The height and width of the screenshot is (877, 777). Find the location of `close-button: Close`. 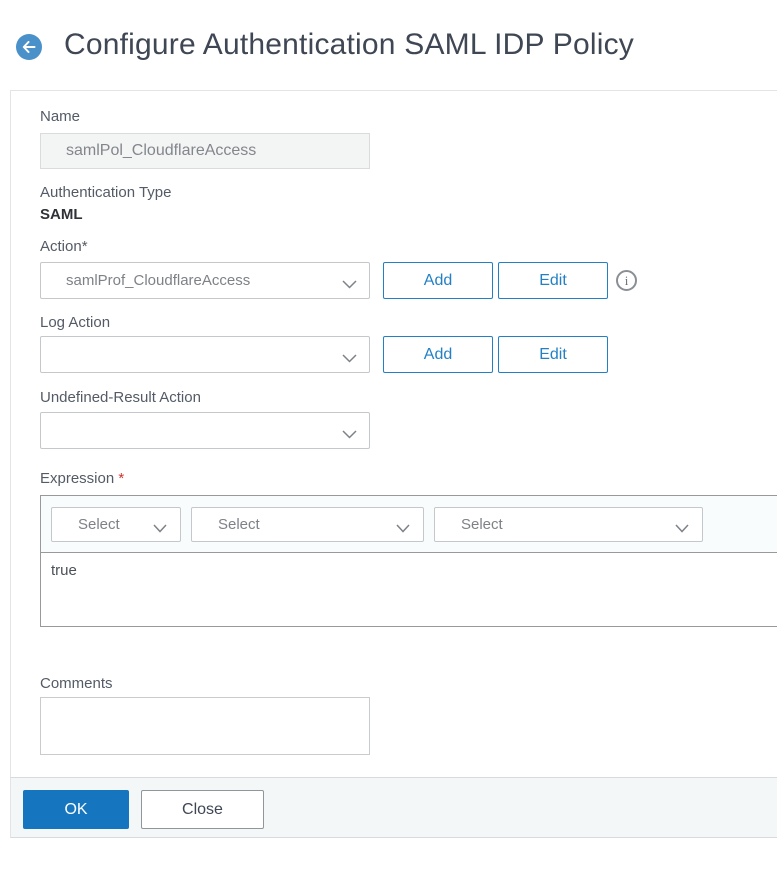

close-button: Close is located at coordinates (202, 809).